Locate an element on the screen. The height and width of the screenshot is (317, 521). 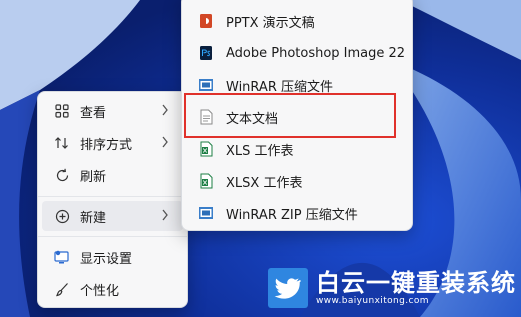
submenu-item-label: WinRAR 压缩文件 is located at coordinates (279, 87).